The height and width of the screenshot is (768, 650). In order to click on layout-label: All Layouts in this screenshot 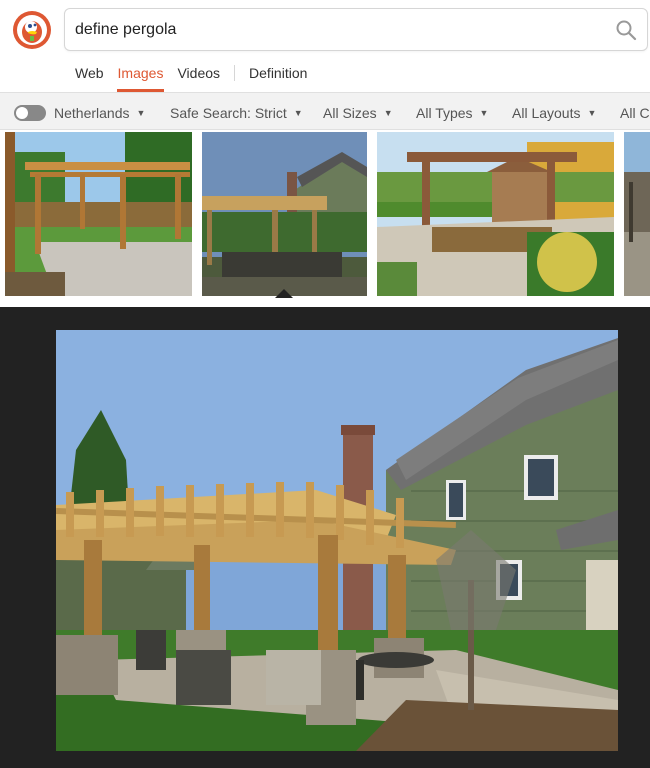, I will do `click(546, 113)`.